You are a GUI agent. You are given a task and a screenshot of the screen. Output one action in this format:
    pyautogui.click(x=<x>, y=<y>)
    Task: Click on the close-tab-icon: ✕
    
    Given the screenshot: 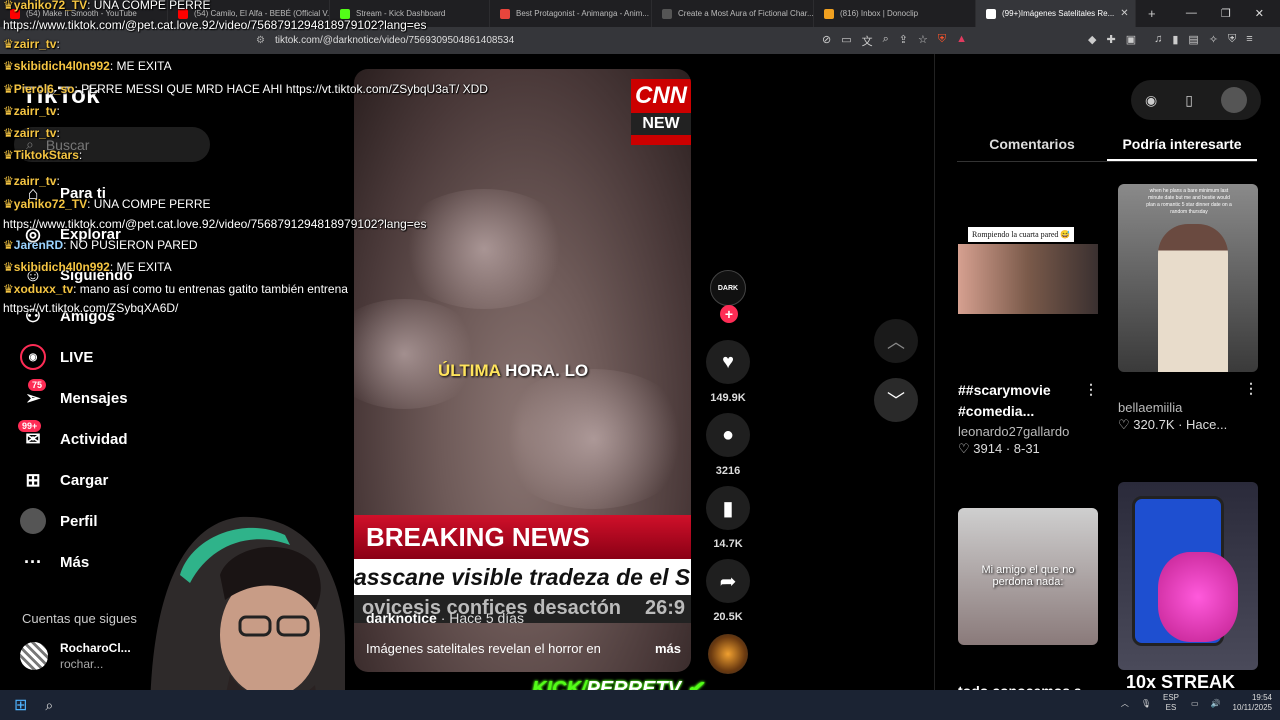 What is the action you would take?
    pyautogui.click(x=1124, y=13)
    